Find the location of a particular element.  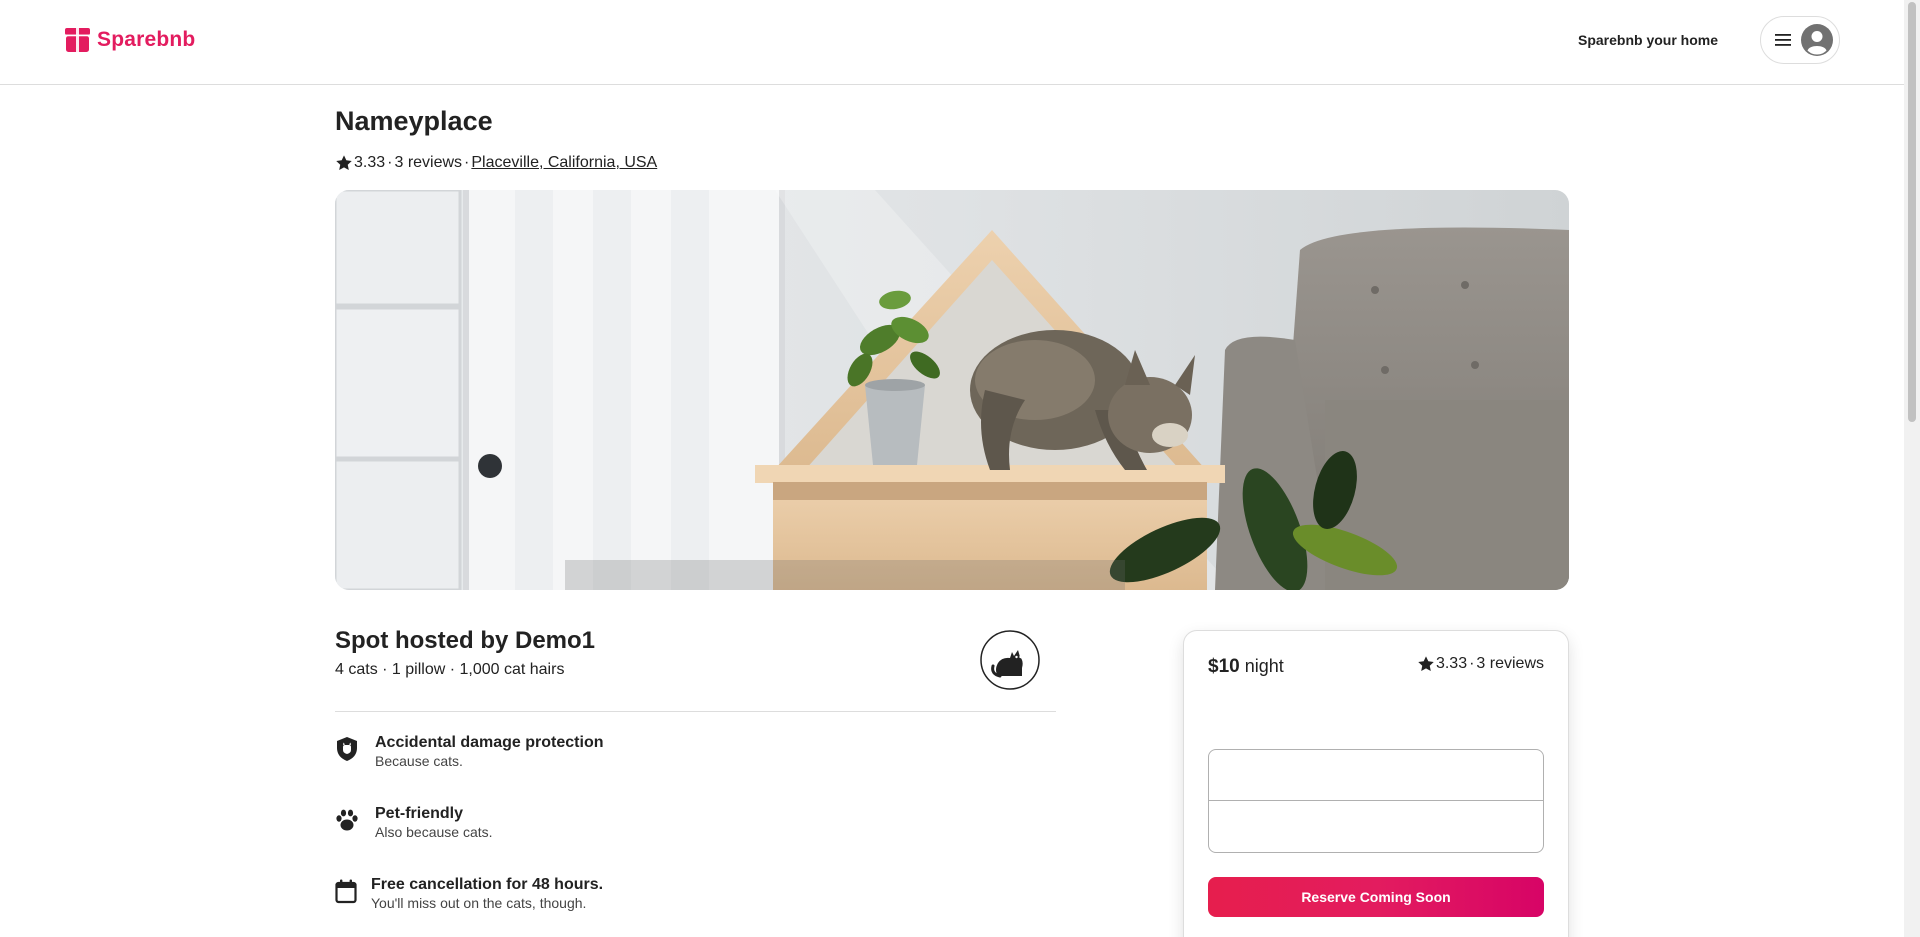

checkout-field is located at coordinates (1376, 826).